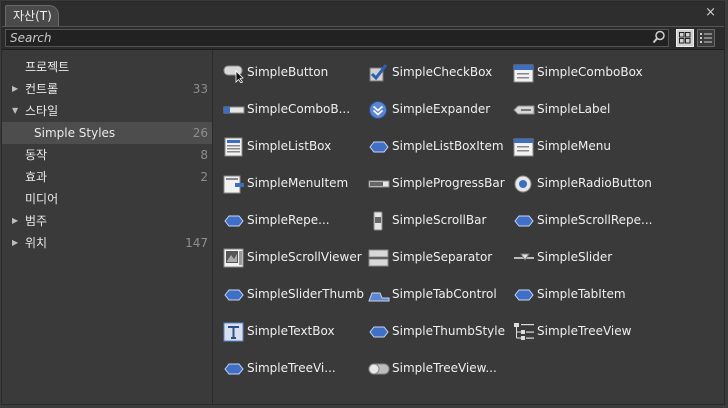 The width and height of the screenshot is (728, 408). Describe the element at coordinates (233, 184) in the screenshot. I see `menuitem-icon` at that location.